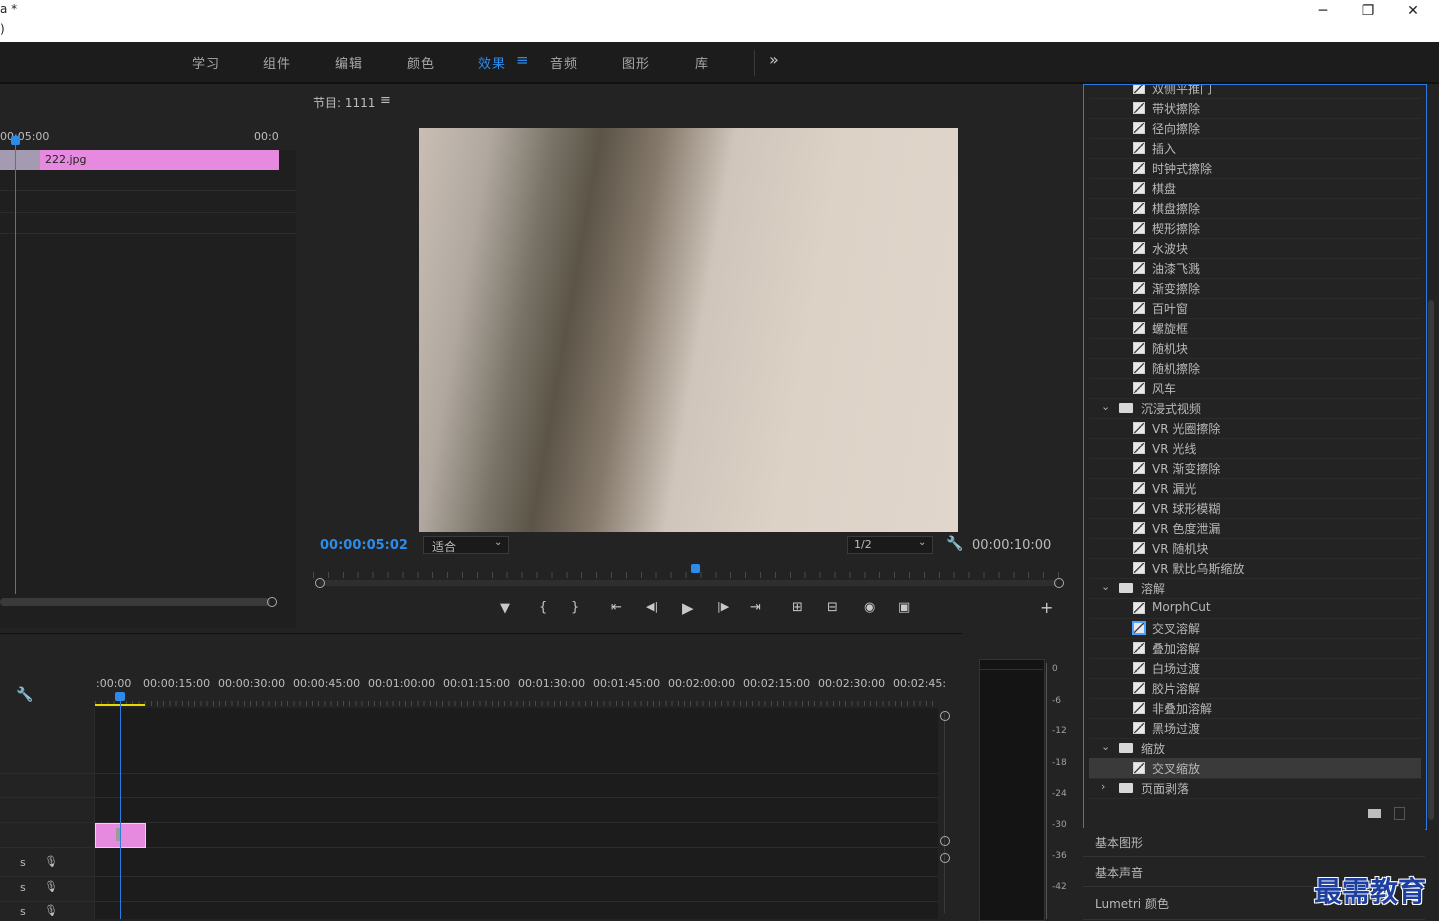 This screenshot has width=1439, height=921. Describe the element at coordinates (421, 62) in the screenshot. I see `workspace-color: 颜色` at that location.